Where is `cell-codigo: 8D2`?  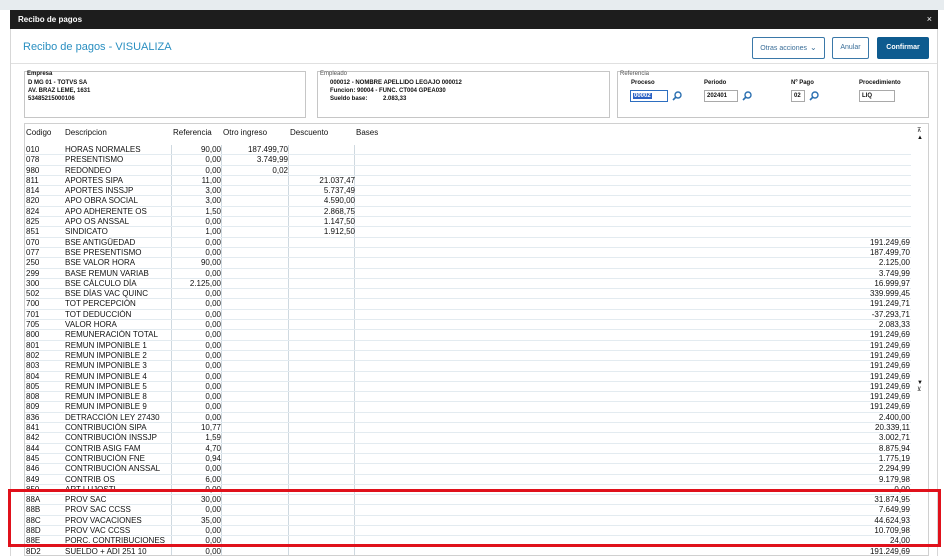 cell-codigo: 8D2 is located at coordinates (33, 551).